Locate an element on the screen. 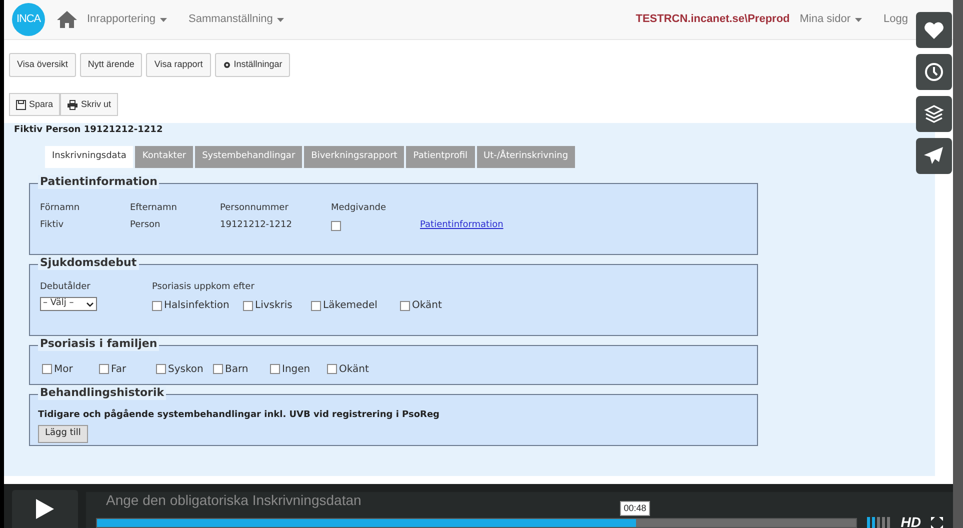 This screenshot has width=963, height=528. hd-toggle: HD is located at coordinates (910, 520).